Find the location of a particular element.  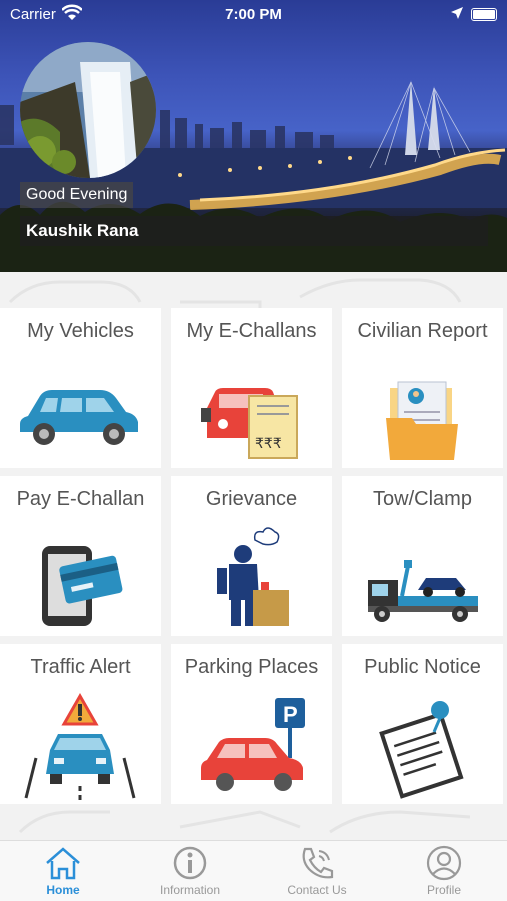

tile-parking-places: Parking Places P is located at coordinates (251, 724).